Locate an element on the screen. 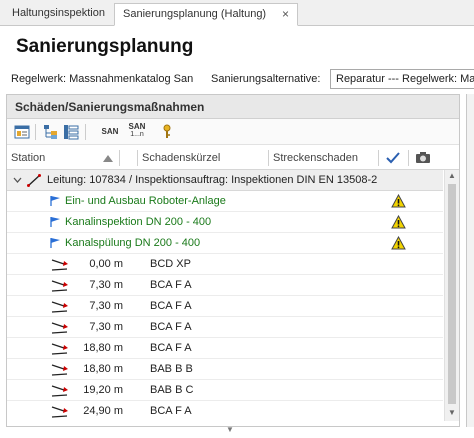  details-icon is located at coordinates (22, 132).